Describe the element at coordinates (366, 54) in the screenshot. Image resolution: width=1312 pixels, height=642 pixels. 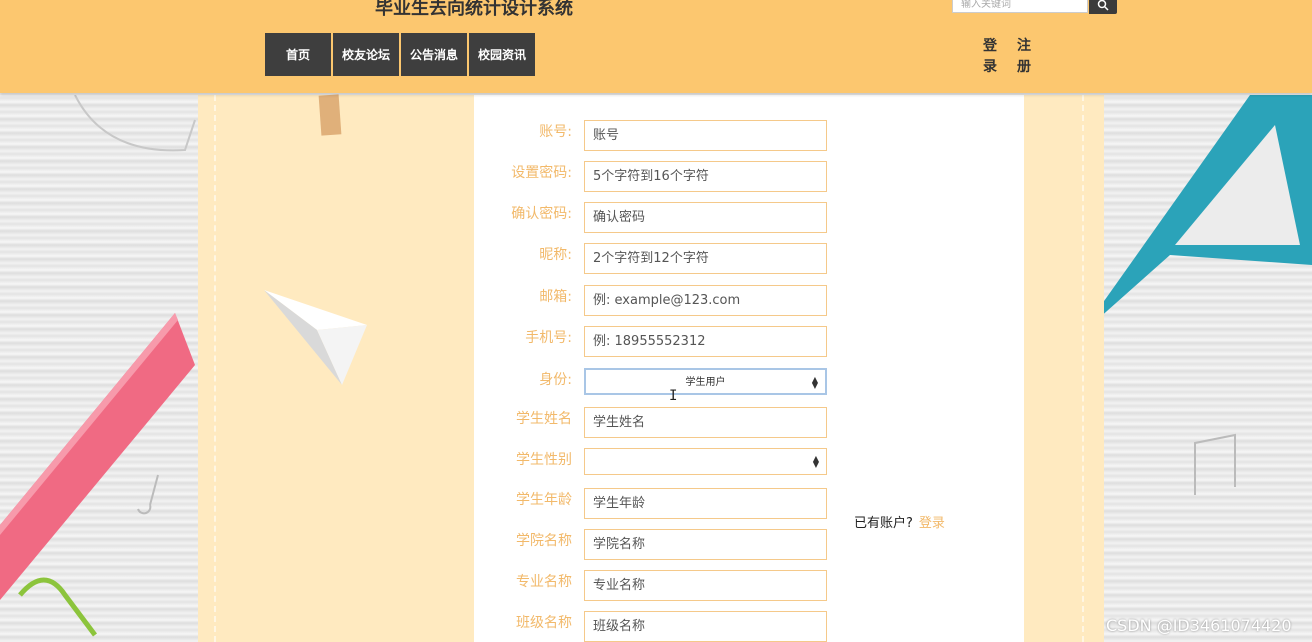
I see `nav-item-alumni-forum: 校友论坛` at that location.